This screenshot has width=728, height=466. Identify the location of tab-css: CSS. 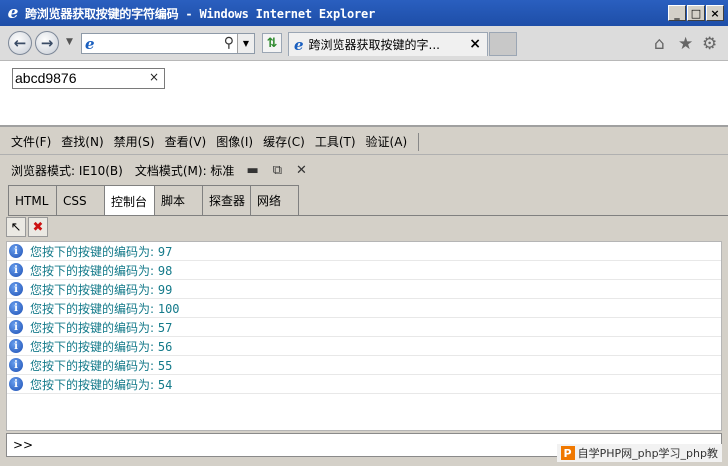
(80, 200).